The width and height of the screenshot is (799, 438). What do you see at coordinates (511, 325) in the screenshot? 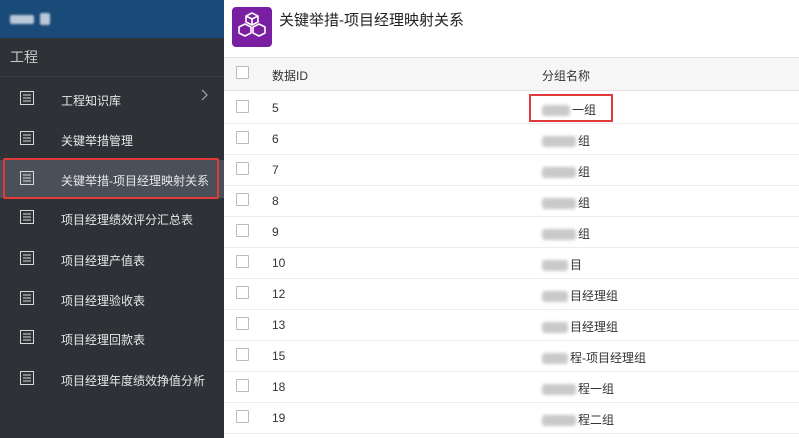
I see `table-row: 13 目经理组` at bounding box center [511, 325].